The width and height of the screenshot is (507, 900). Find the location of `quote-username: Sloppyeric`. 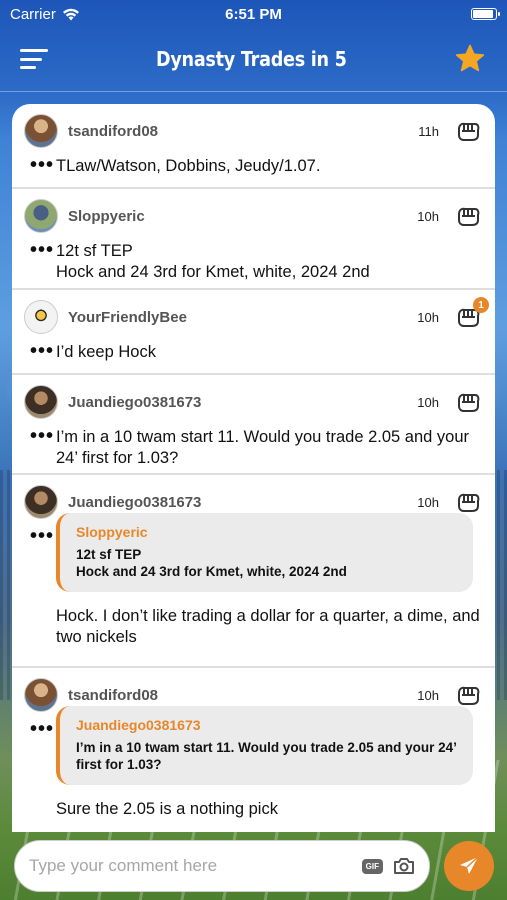

quote-username: Sloppyeric is located at coordinates (112, 532).